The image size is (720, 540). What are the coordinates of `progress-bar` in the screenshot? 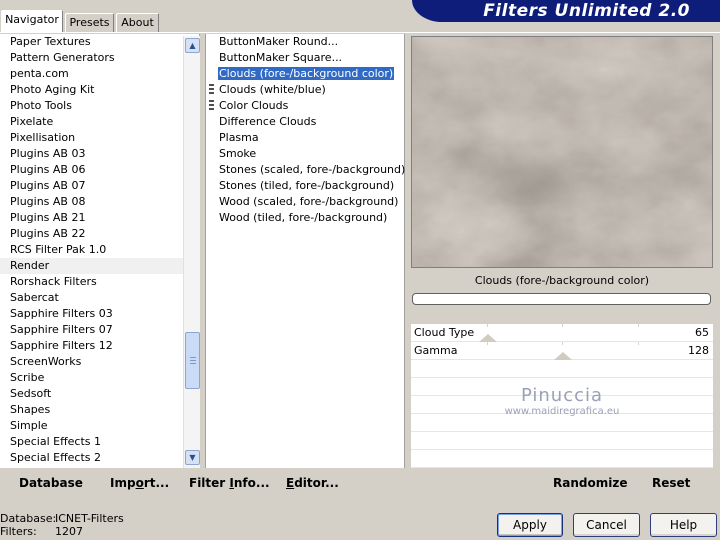 It's located at (561, 299).